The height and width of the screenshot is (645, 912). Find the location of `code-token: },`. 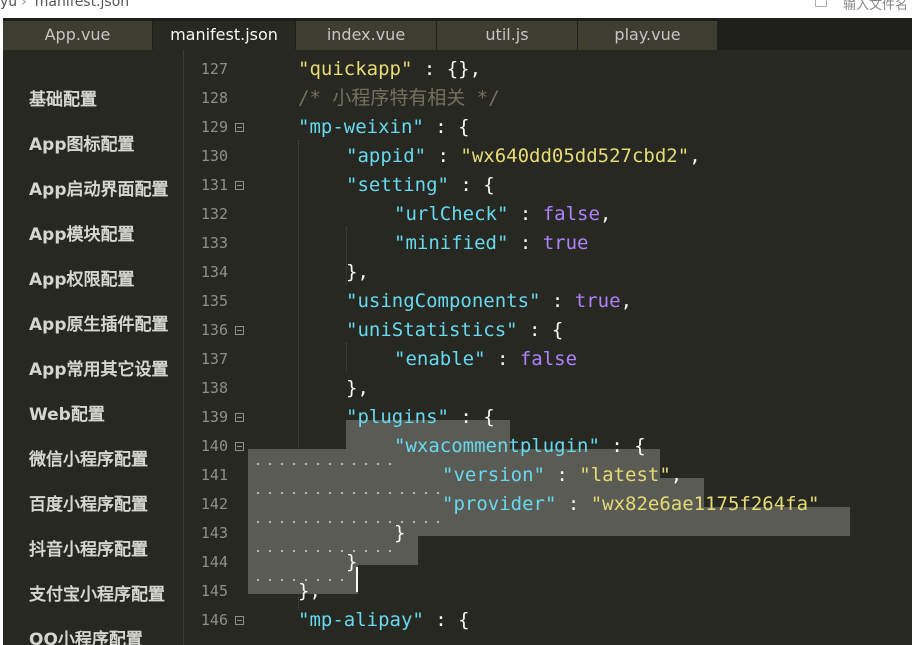

code-token: }, is located at coordinates (357, 272).